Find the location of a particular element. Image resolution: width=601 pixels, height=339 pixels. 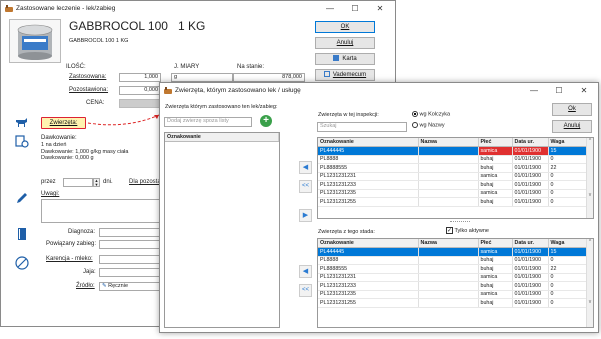

eggs-field is located at coordinates (131, 272).